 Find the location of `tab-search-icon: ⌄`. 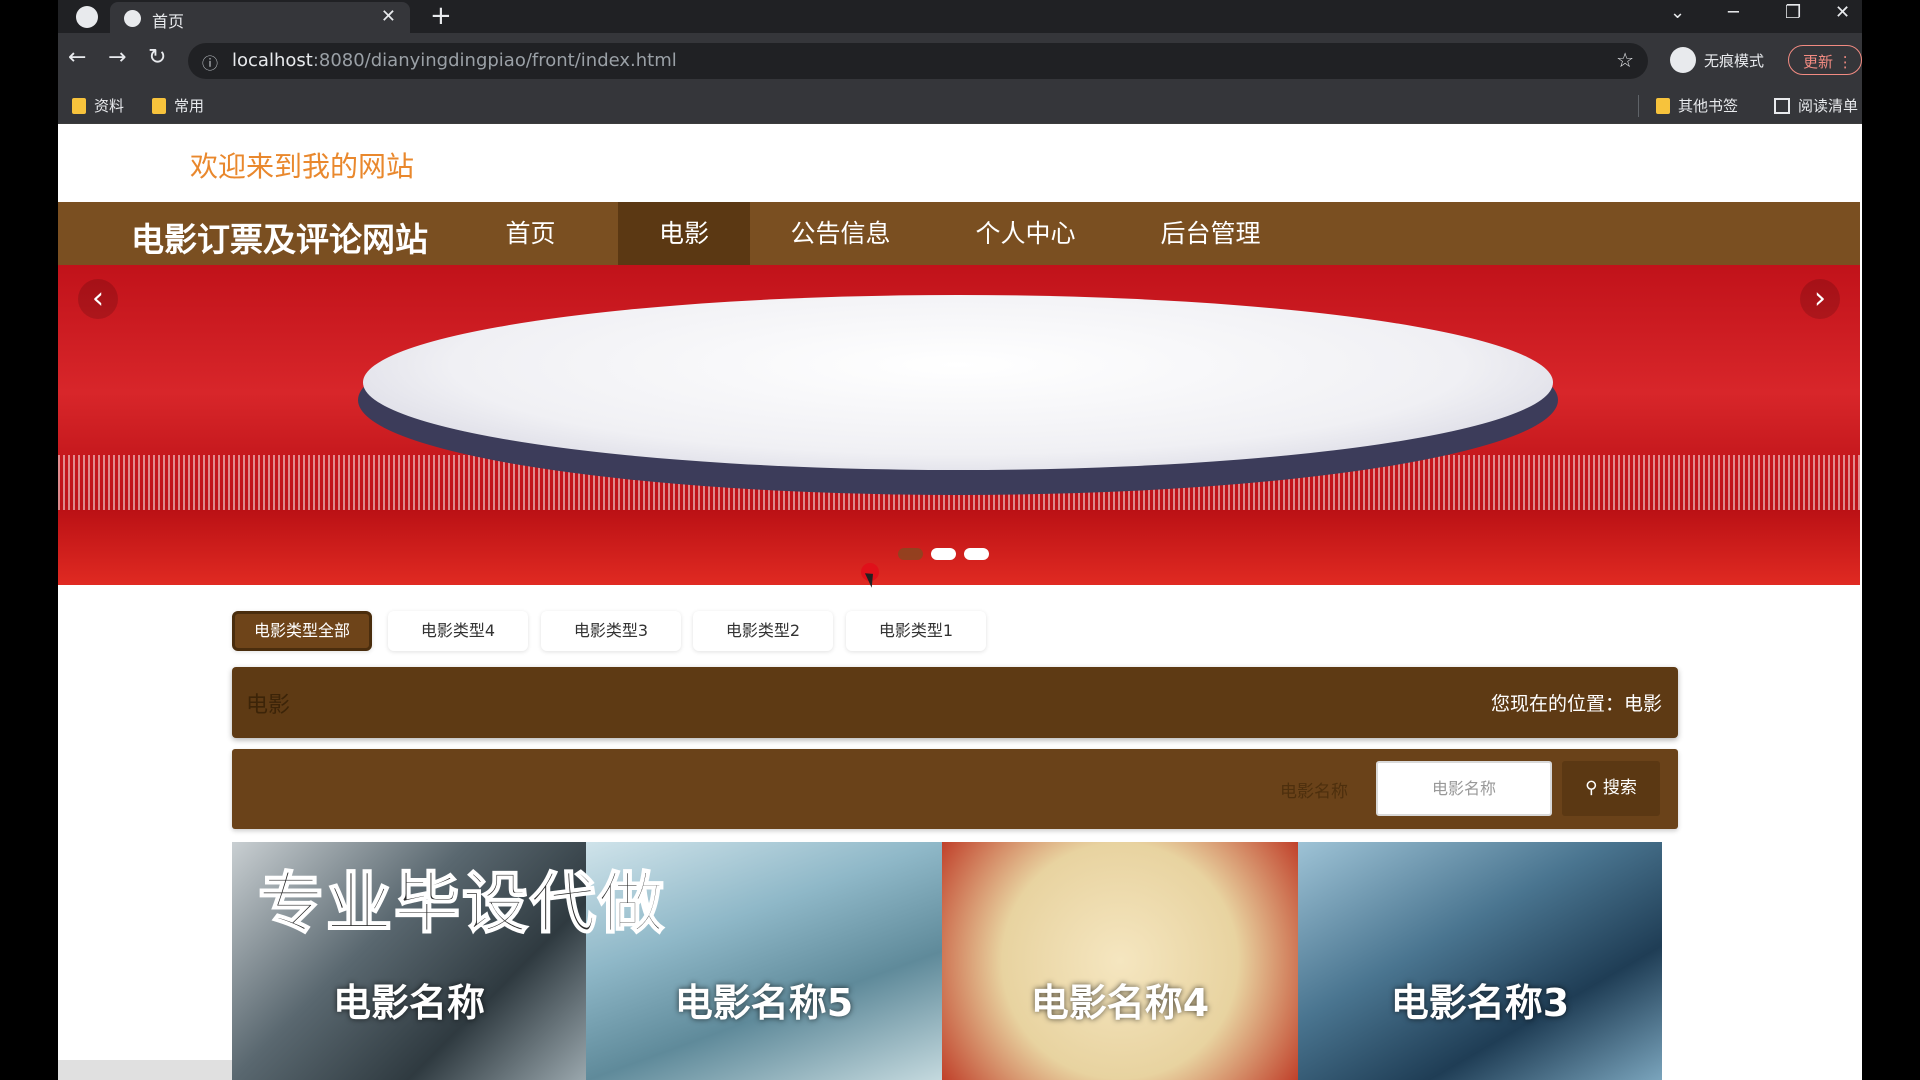

tab-search-icon: ⌄ is located at coordinates (1677, 12).